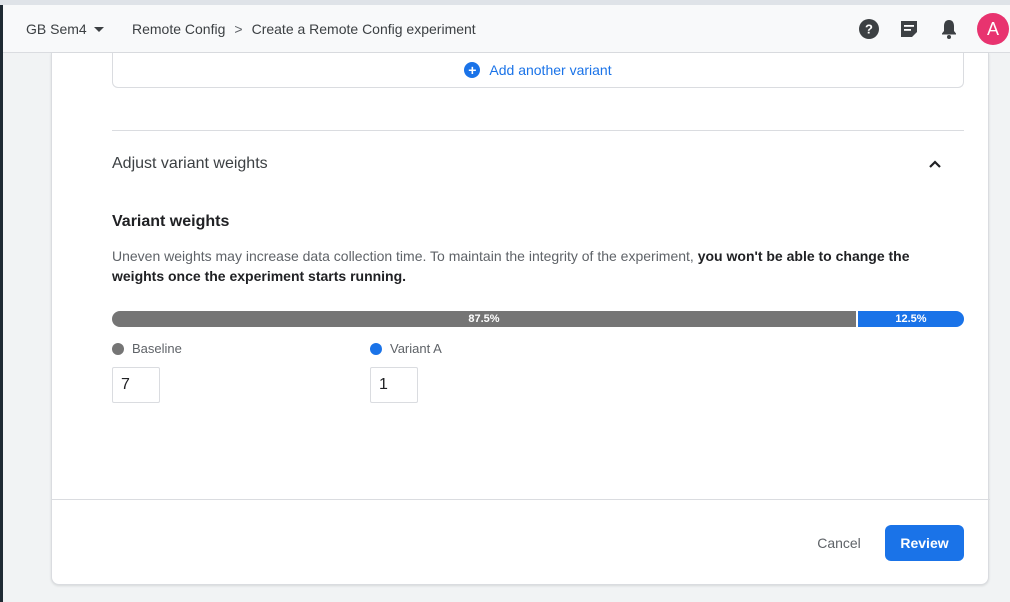 This screenshot has width=1010, height=602. What do you see at coordinates (363, 29) in the screenshot?
I see `breadcrumb-current-page: Create a Remote Config experiment` at bounding box center [363, 29].